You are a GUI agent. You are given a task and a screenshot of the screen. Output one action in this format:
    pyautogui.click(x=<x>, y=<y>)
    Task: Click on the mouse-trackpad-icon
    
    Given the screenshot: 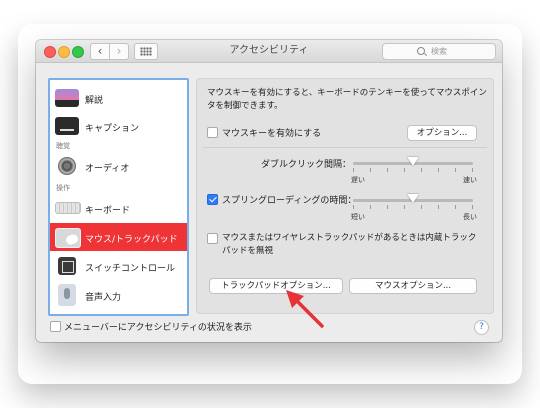 What is the action you would take?
    pyautogui.click(x=68, y=238)
    